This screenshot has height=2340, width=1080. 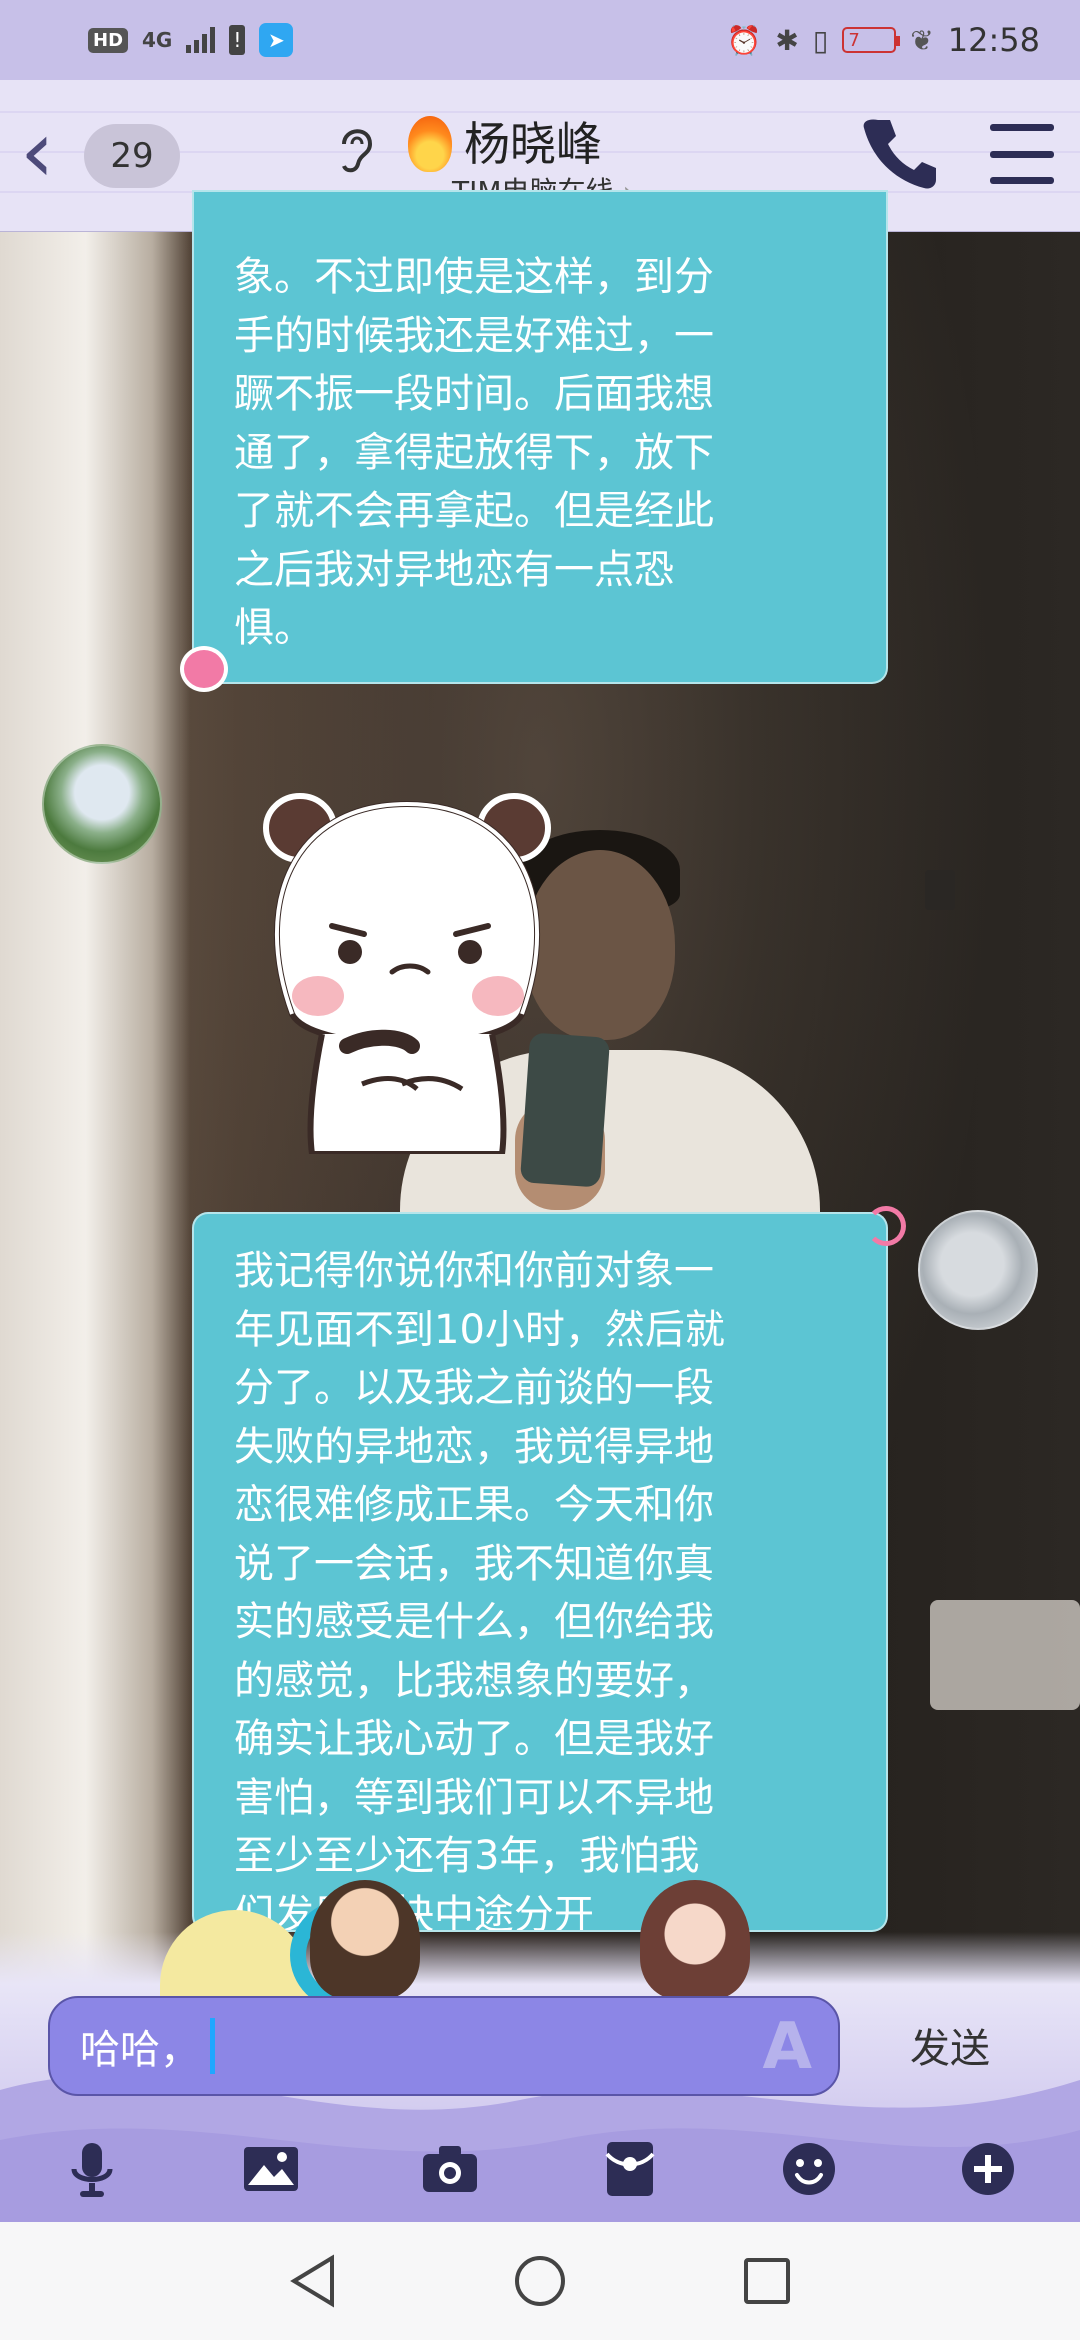 I want to click on send-button: 发送, so click(x=950, y=2046).